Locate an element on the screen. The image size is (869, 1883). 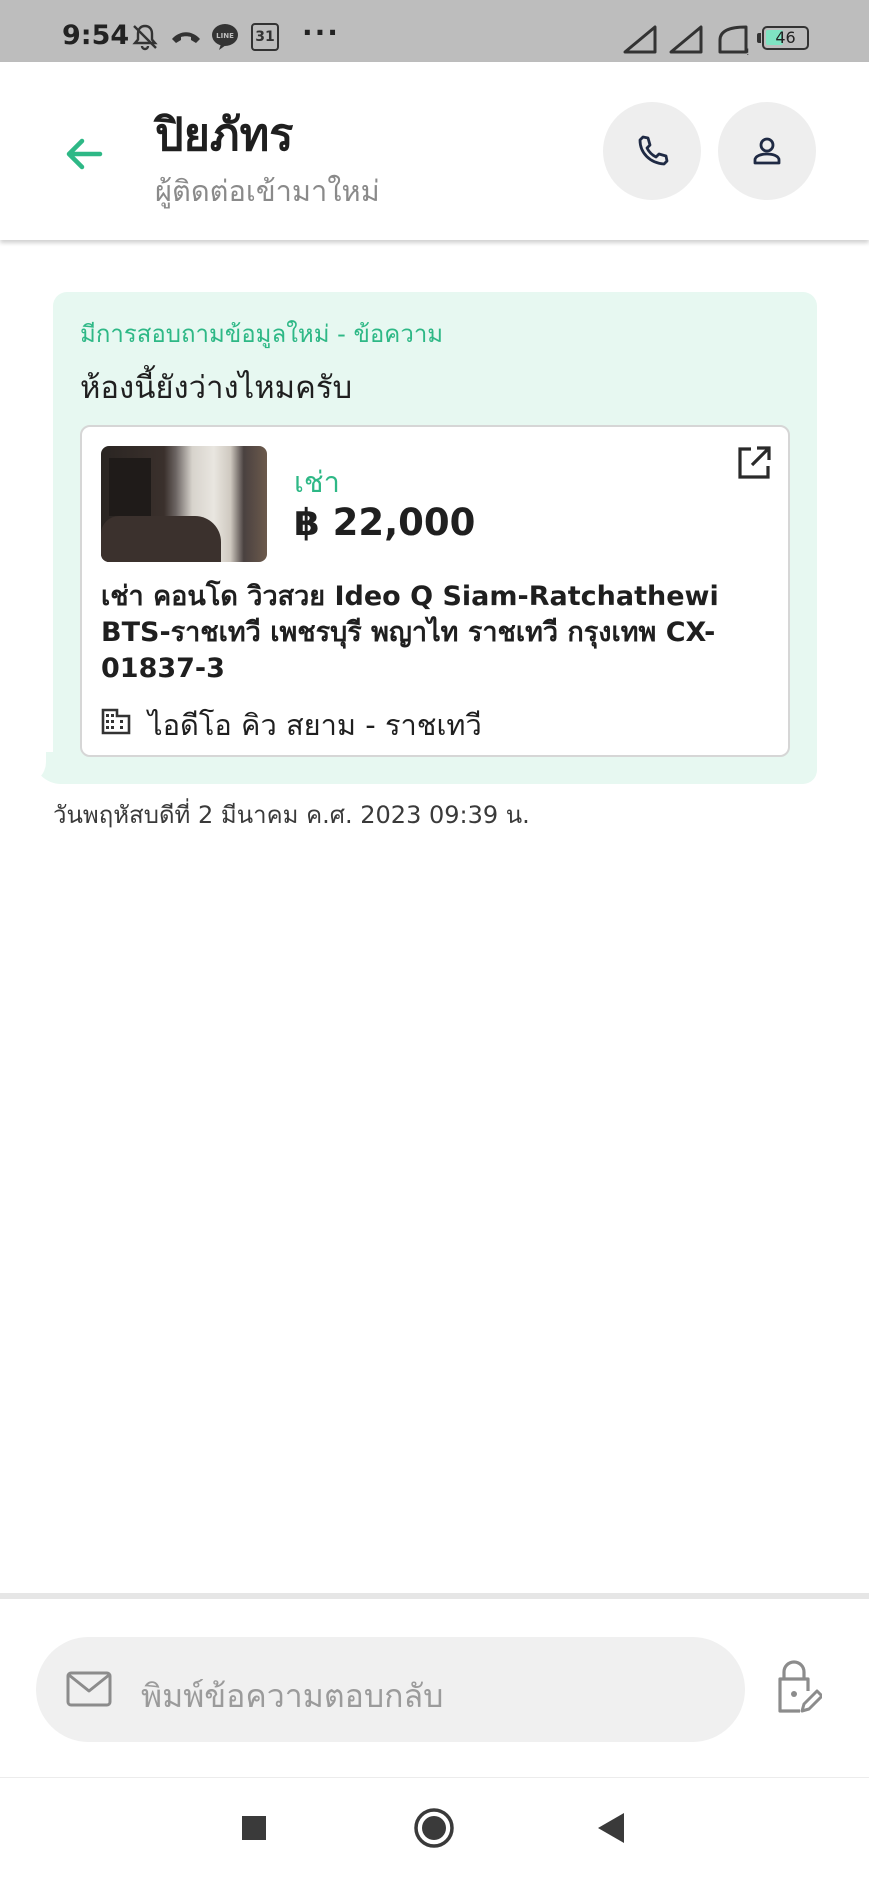
external-link-icon is located at coordinates (754, 462).